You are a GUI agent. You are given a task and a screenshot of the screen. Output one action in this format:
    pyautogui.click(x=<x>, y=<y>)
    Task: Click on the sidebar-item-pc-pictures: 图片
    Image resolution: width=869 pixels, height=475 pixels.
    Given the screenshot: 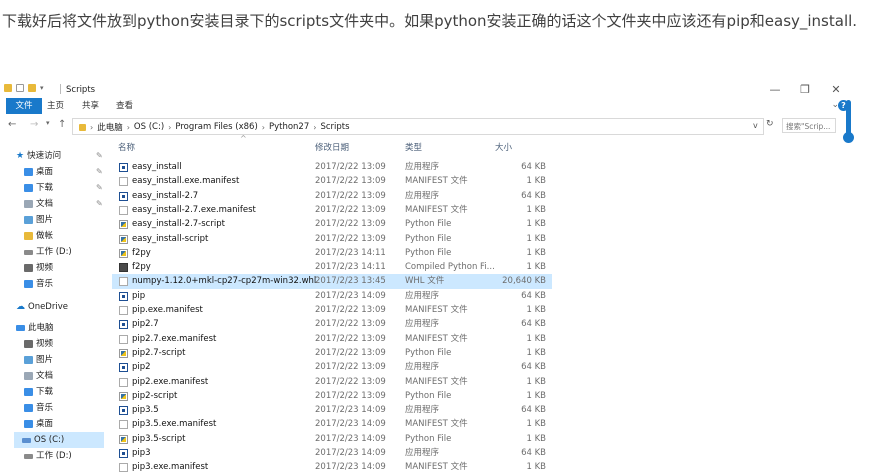 What is the action you would take?
    pyautogui.click(x=38, y=360)
    